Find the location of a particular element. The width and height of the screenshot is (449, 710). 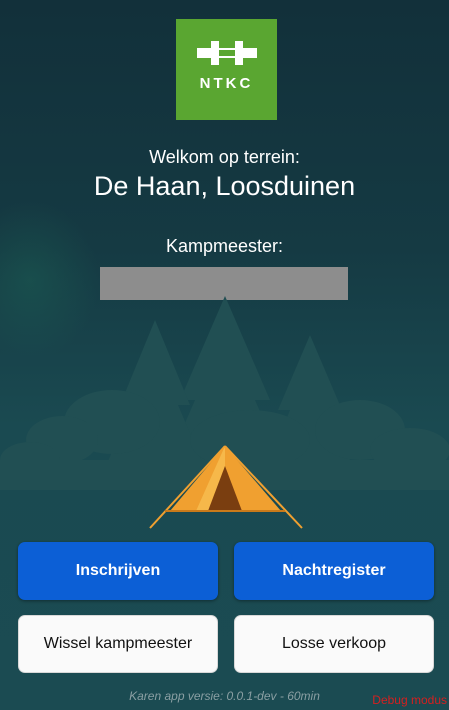

logo-text: NTKC is located at coordinates (226, 83).